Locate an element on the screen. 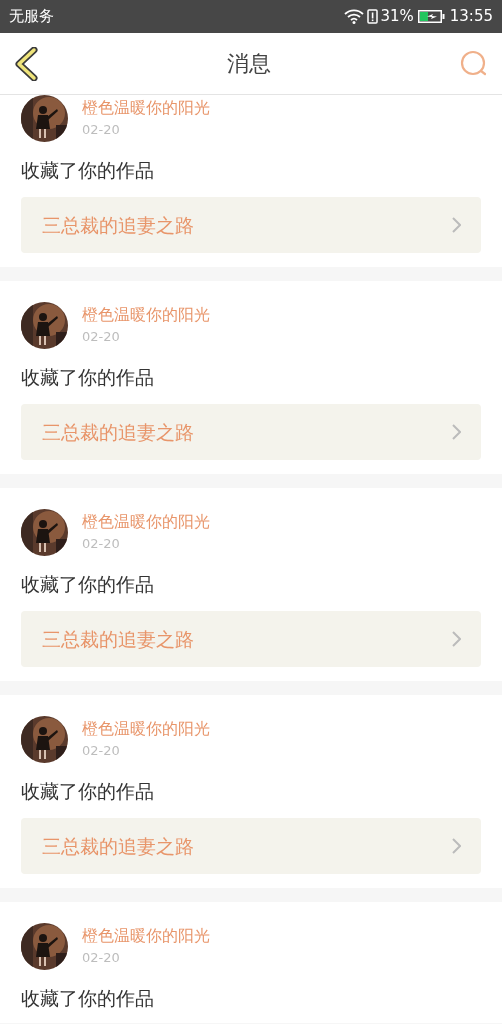 This screenshot has width=502, height=1024. battery-charging-icon is located at coordinates (431, 16).